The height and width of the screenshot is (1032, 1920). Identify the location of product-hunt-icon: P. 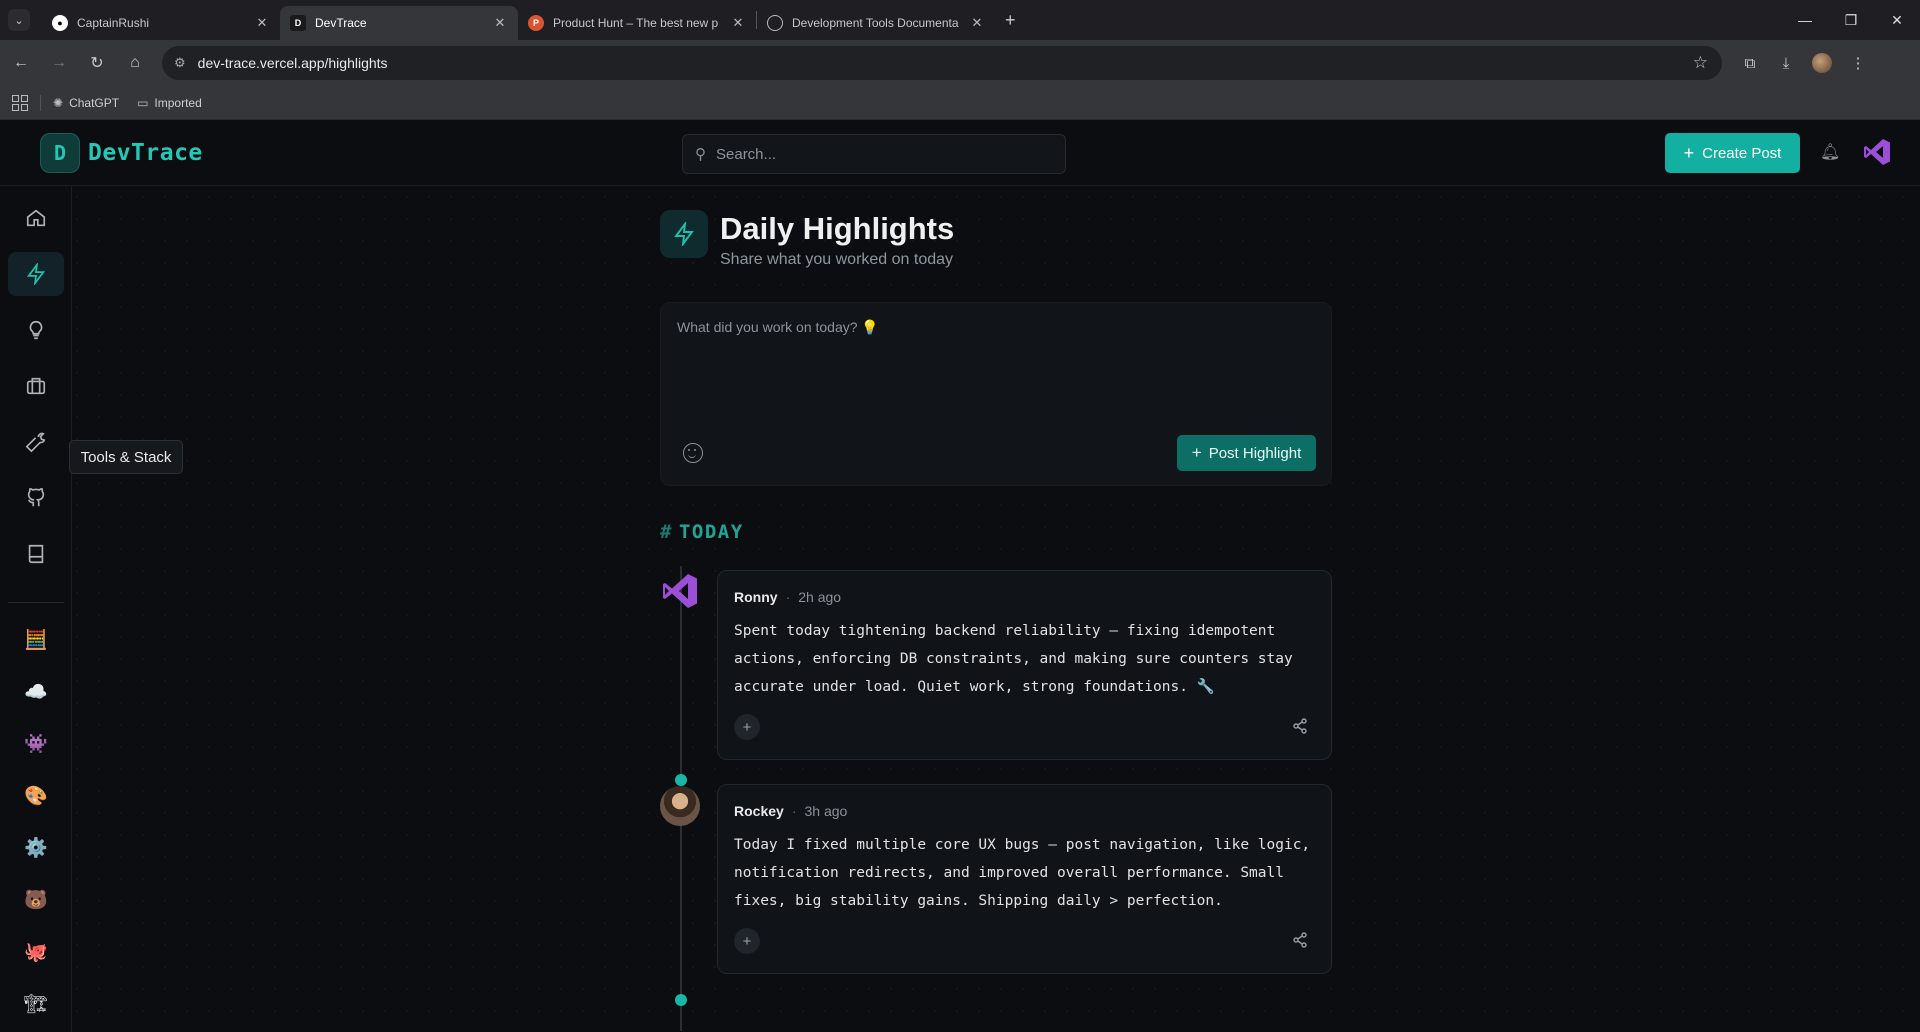
(536, 23).